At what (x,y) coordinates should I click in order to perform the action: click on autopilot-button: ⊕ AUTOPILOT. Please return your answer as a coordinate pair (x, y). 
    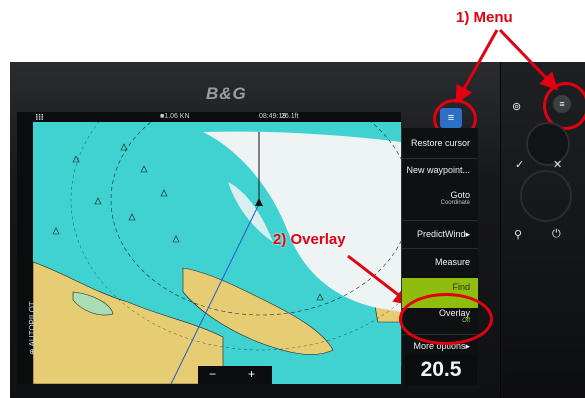
    Looking at the image, I should click on (32, 328).